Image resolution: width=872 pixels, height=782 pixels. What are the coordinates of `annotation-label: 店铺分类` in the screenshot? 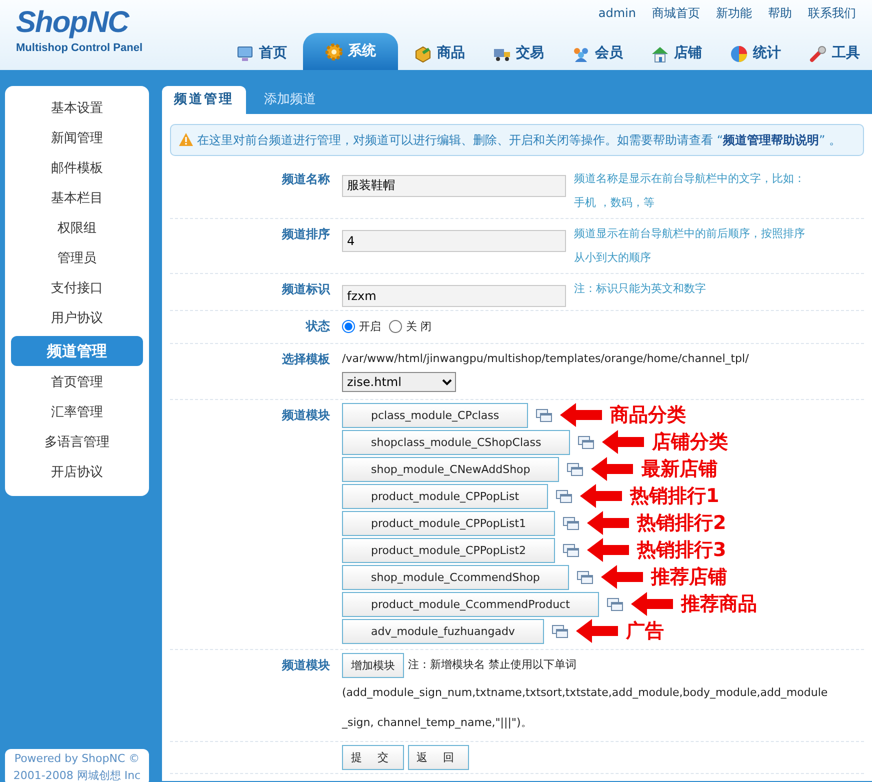 It's located at (690, 442).